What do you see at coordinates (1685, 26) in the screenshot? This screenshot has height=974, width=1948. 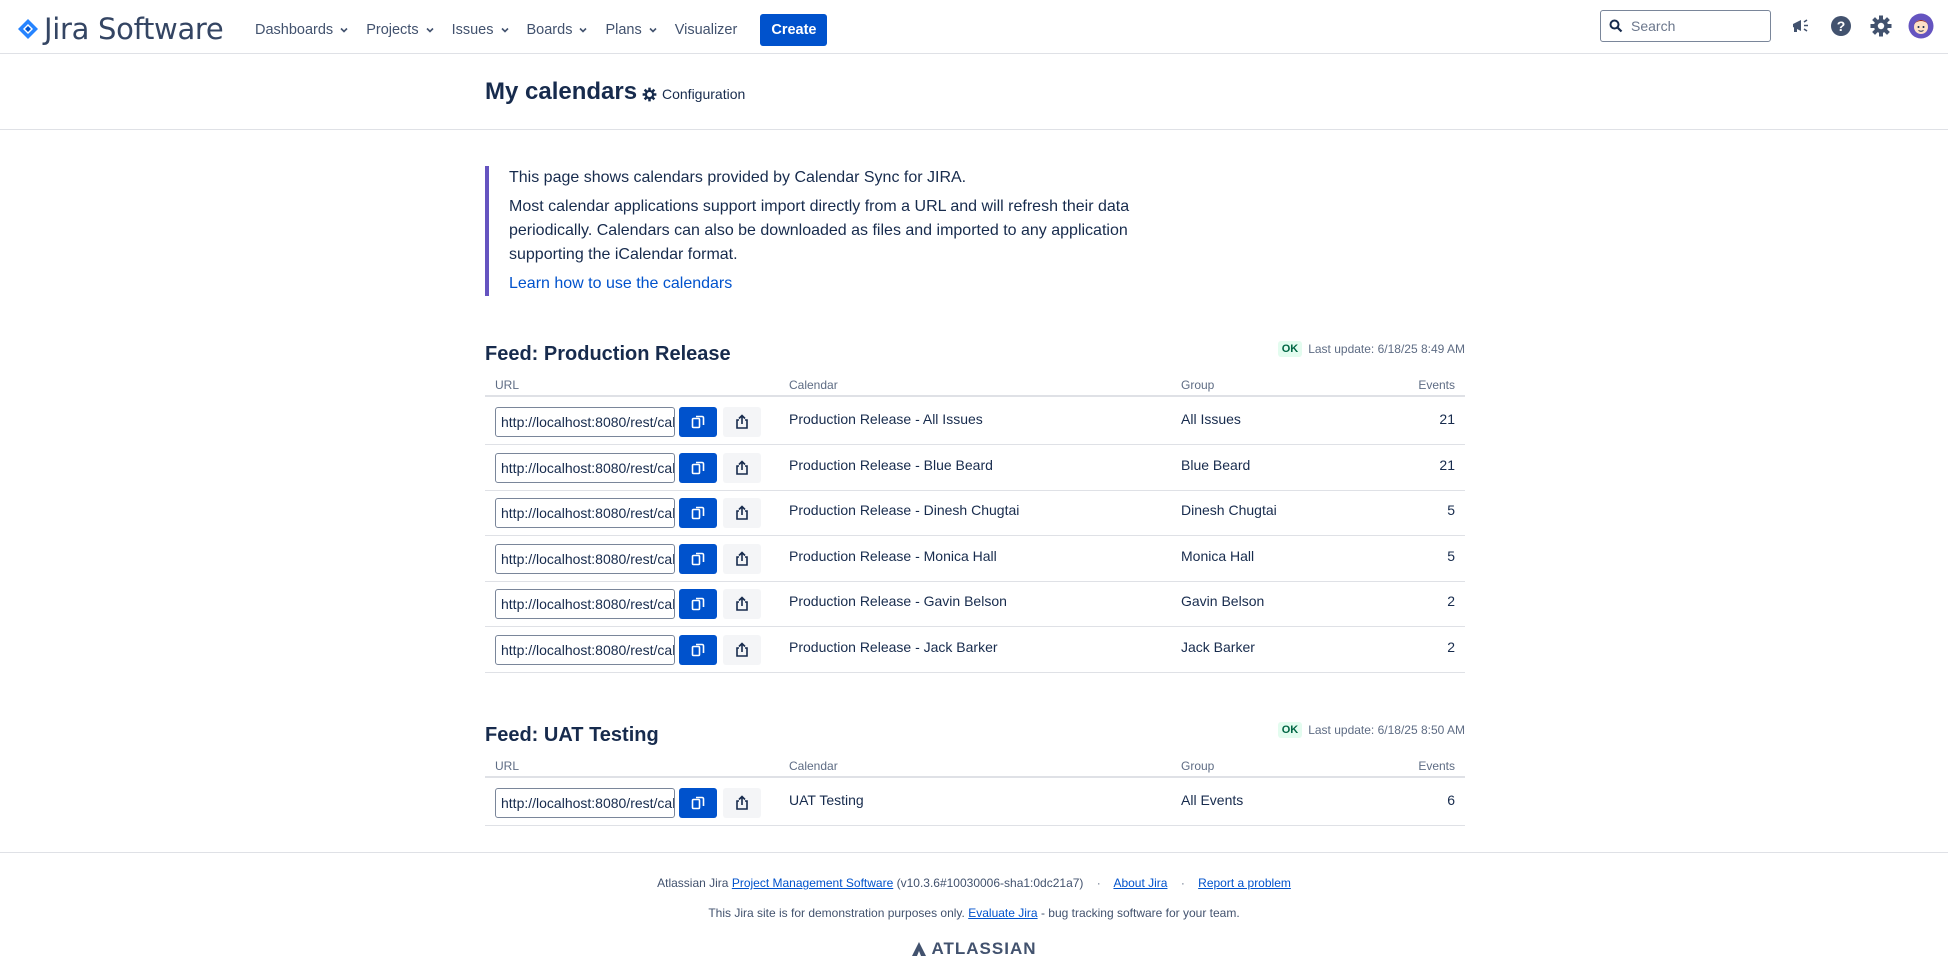 I see `search-input: Search` at bounding box center [1685, 26].